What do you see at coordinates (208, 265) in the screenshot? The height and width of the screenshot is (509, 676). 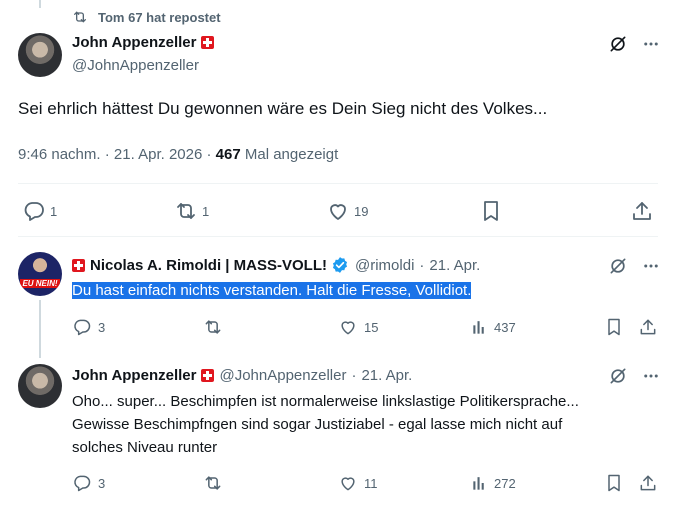 I see `author-name: Nicolas A. Rimoldi | MASS-VOLL!` at bounding box center [208, 265].